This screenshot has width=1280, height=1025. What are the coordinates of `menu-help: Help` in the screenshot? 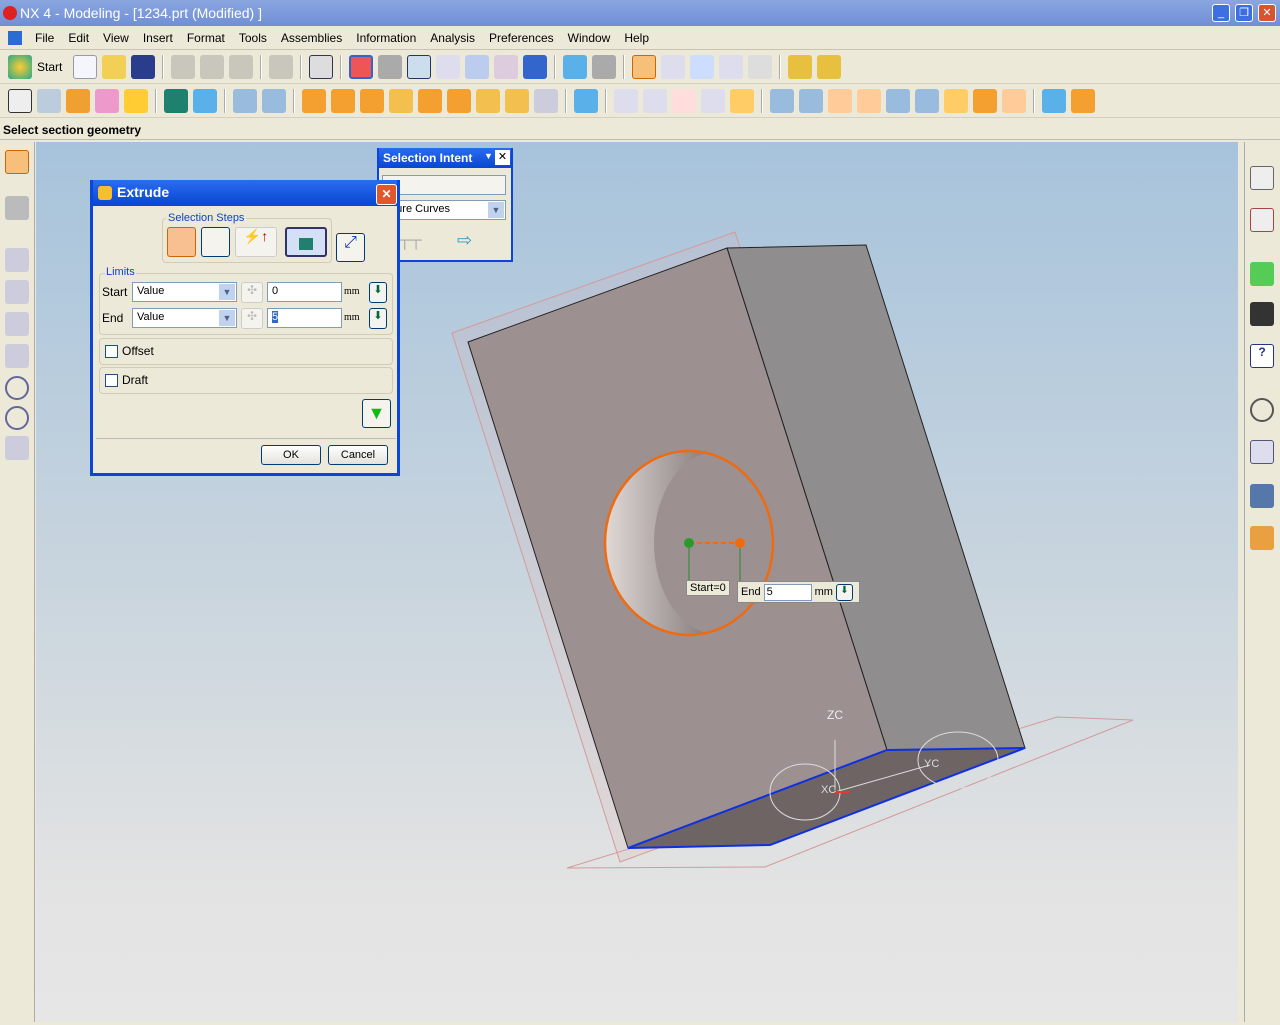 It's located at (636, 38).